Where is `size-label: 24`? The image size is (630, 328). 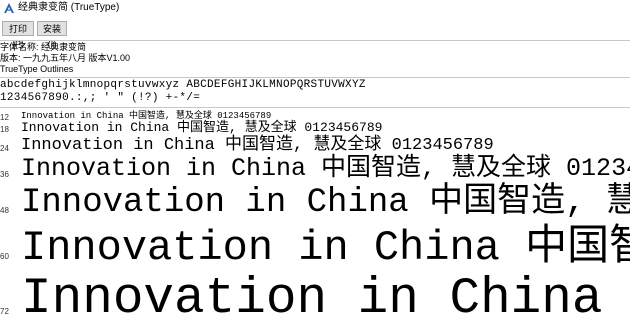 size-label: 24 is located at coordinates (4, 148).